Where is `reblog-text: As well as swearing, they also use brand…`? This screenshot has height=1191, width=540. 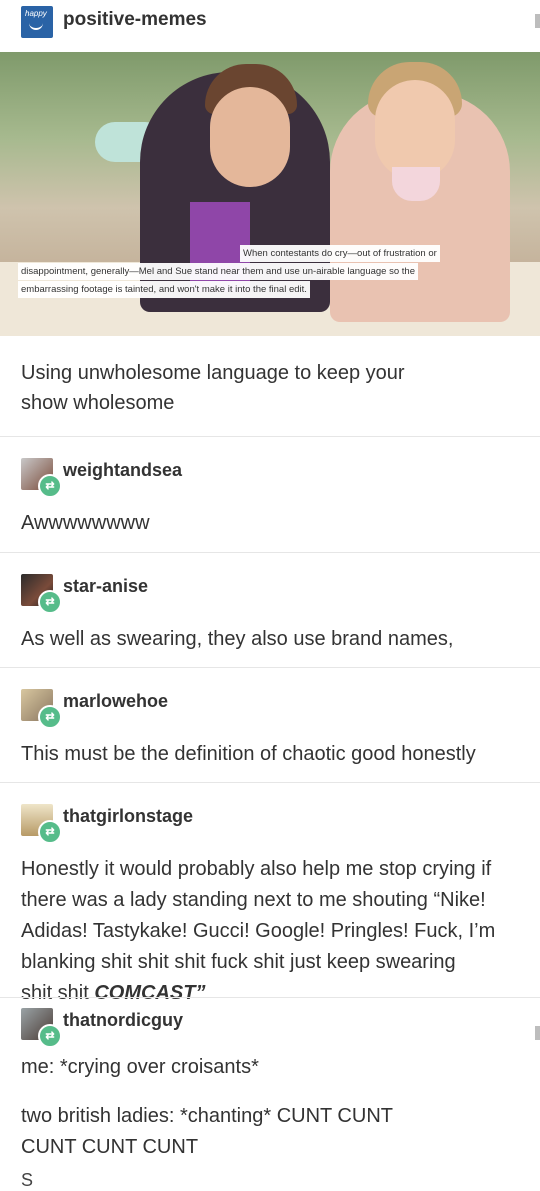 reblog-text: As well as swearing, they also use brand… is located at coordinates (271, 639).